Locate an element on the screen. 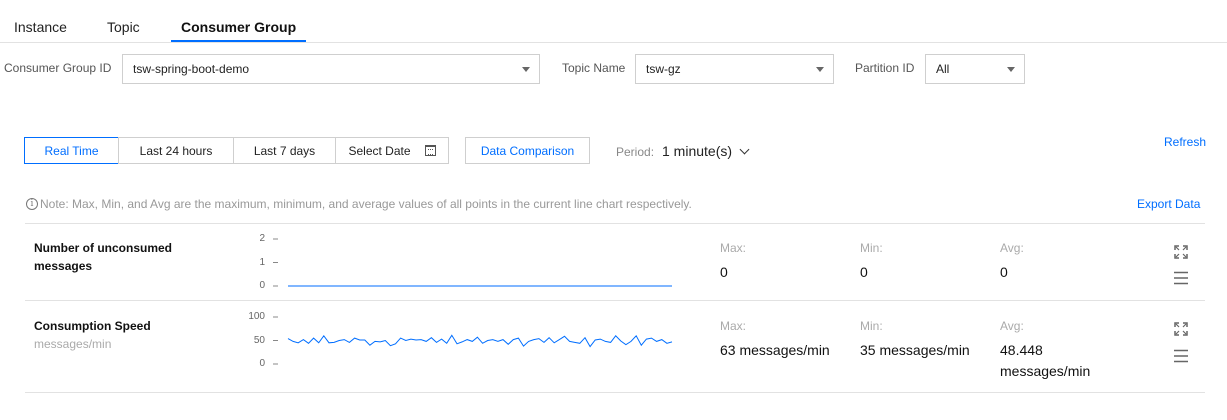 Image resolution: width=1227 pixels, height=420 pixels. y-tick-label: 2 is located at coordinates (262, 238).